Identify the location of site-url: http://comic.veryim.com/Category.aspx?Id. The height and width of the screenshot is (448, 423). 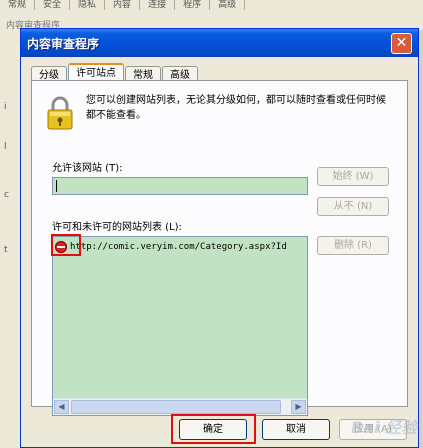
(178, 247).